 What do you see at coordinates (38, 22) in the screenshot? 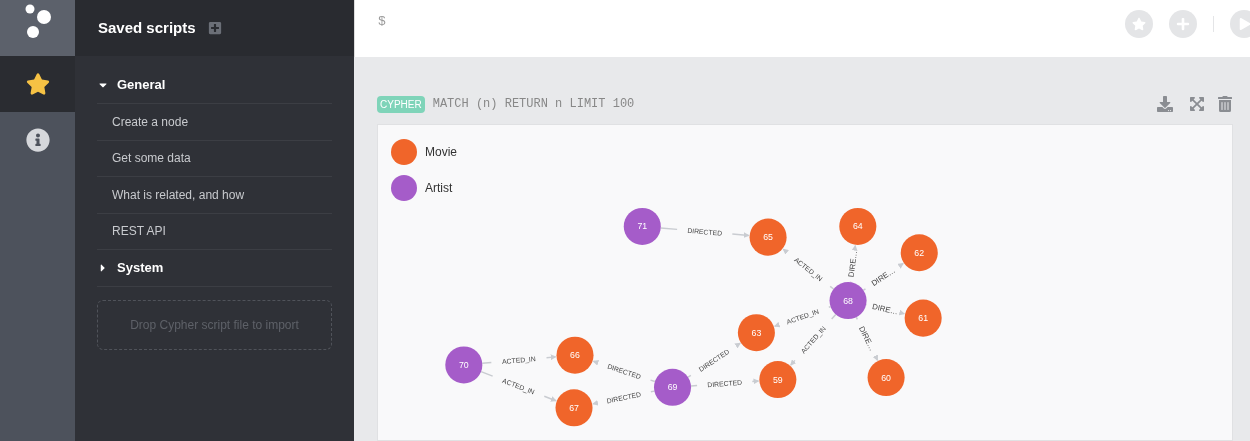
I see `logo-icon` at bounding box center [38, 22].